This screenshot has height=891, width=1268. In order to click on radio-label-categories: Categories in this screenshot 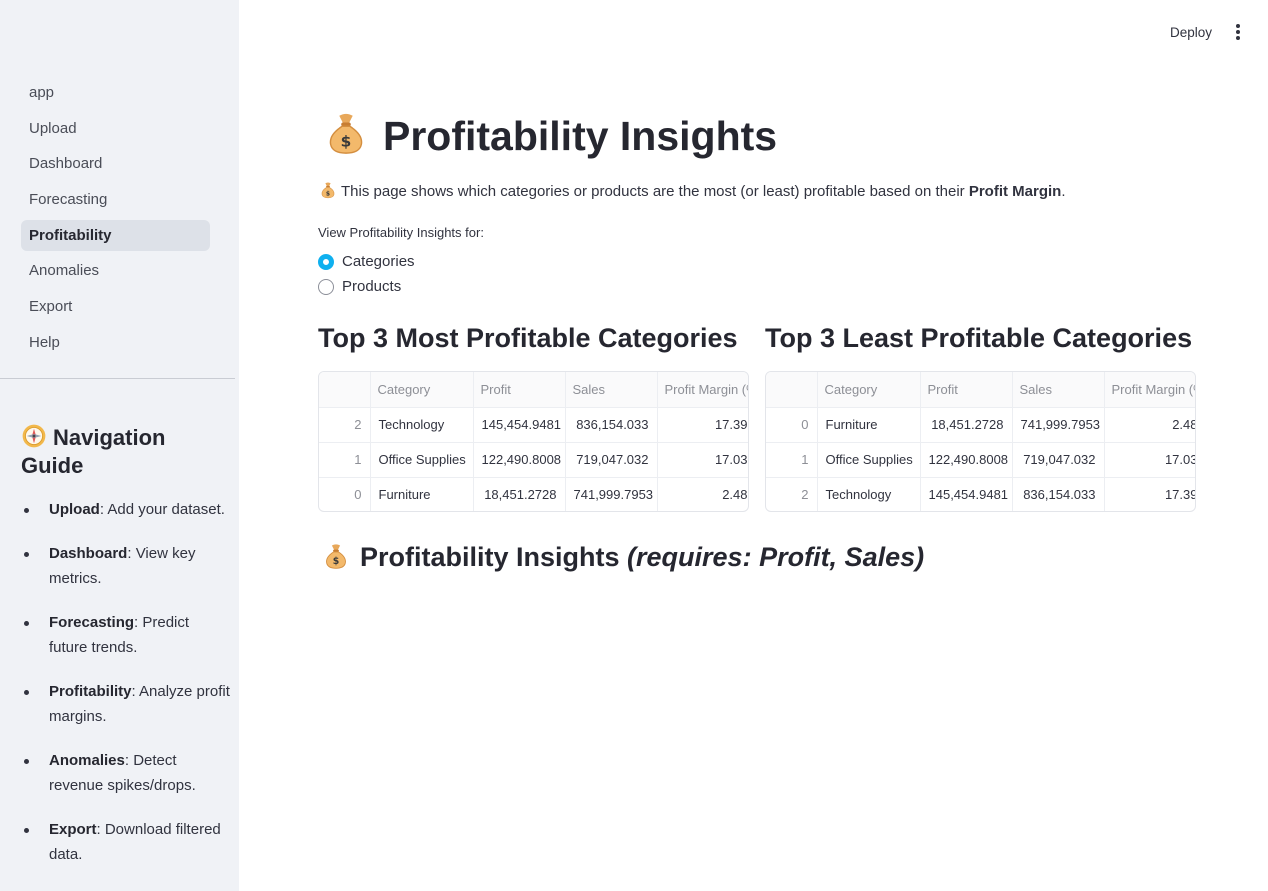, I will do `click(378, 261)`.